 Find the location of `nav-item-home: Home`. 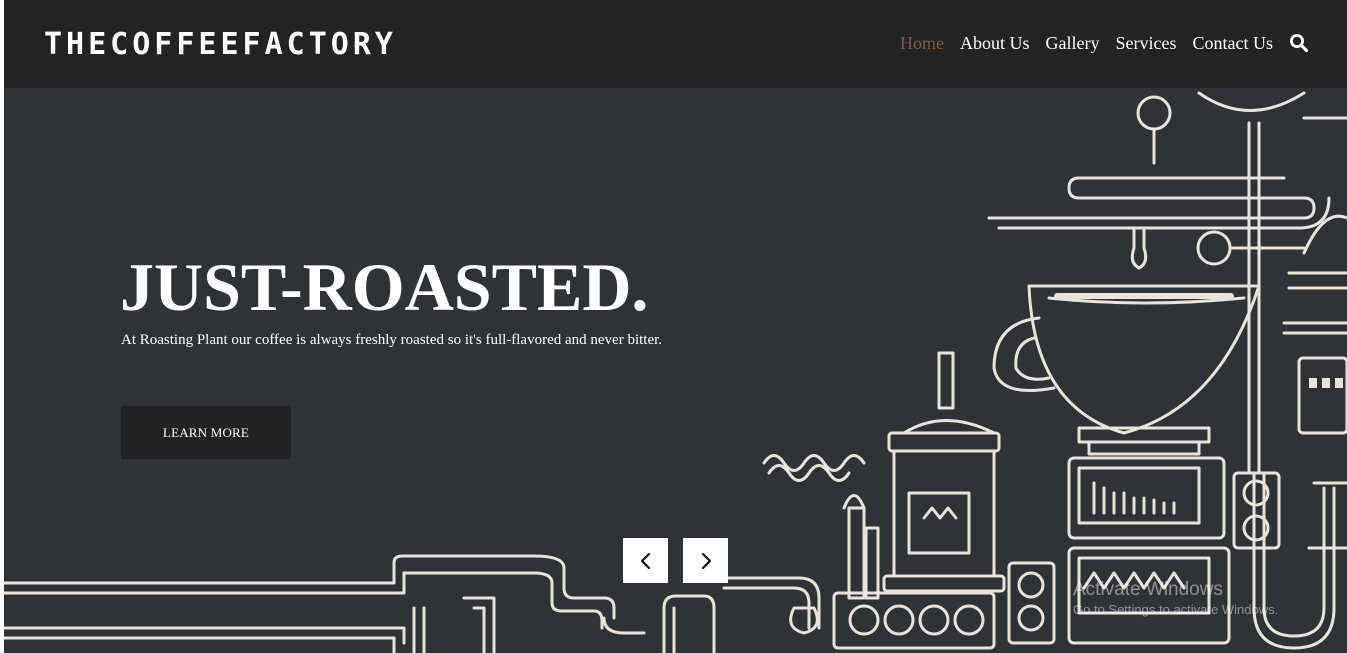

nav-item-home: Home is located at coordinates (922, 43).